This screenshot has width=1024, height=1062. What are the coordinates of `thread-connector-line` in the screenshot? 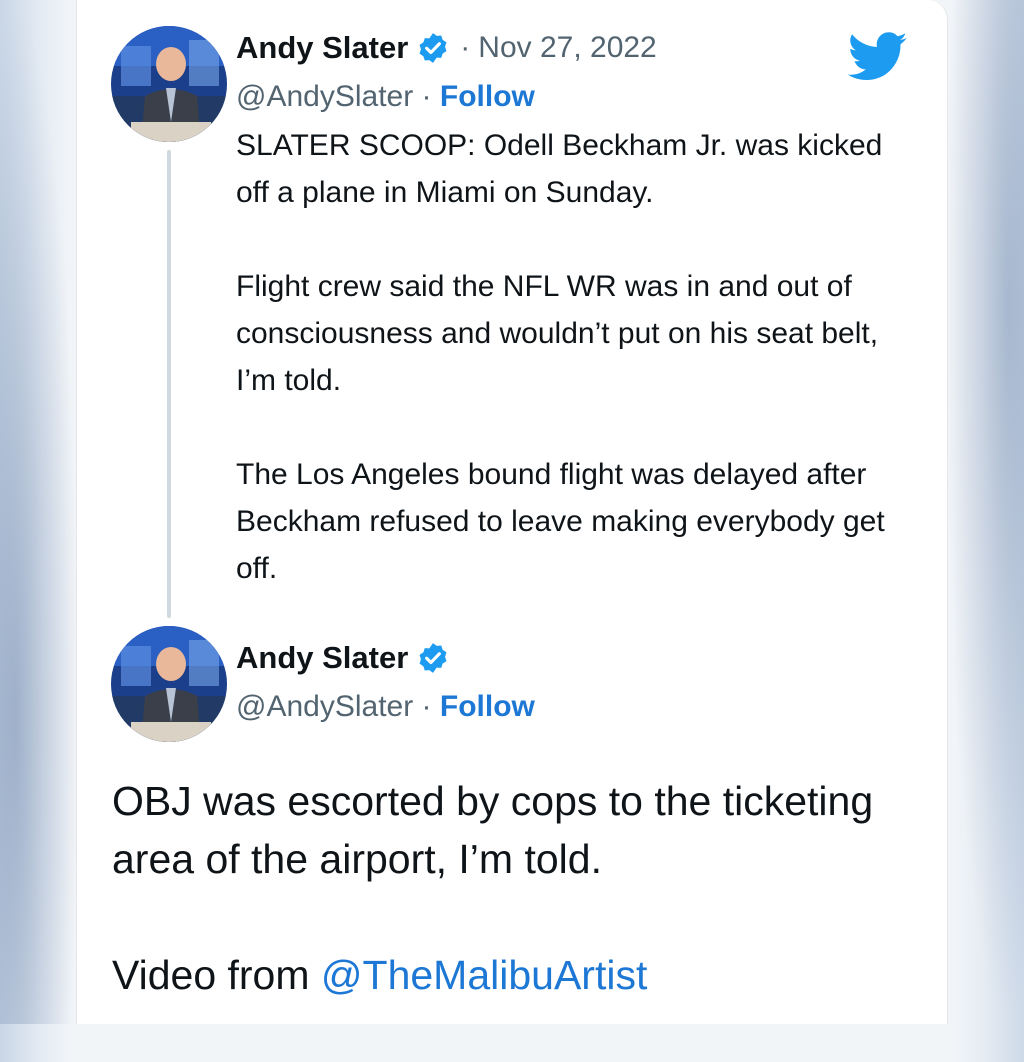 It's located at (169, 384).